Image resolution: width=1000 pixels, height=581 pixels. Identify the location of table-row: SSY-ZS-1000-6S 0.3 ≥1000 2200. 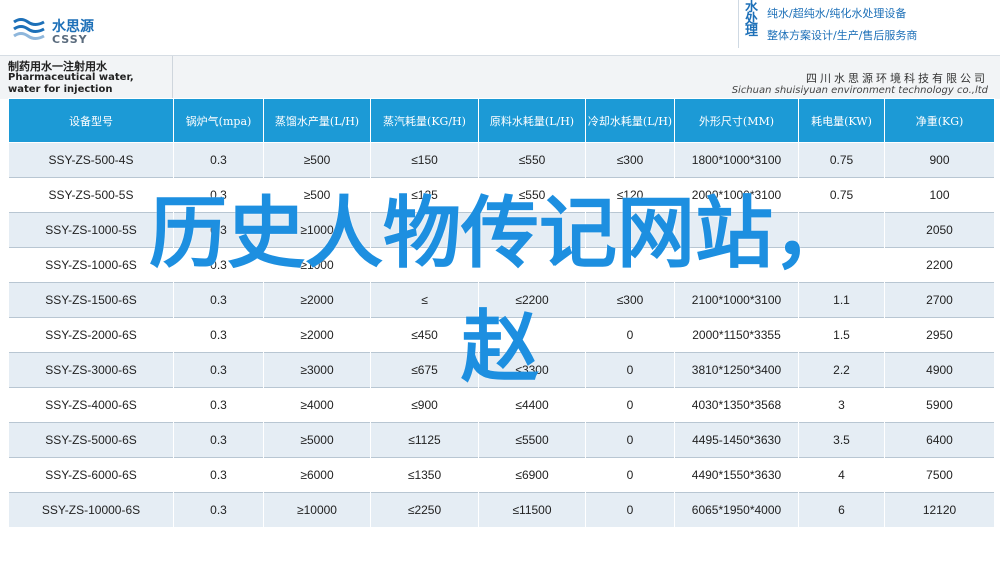
(501, 265).